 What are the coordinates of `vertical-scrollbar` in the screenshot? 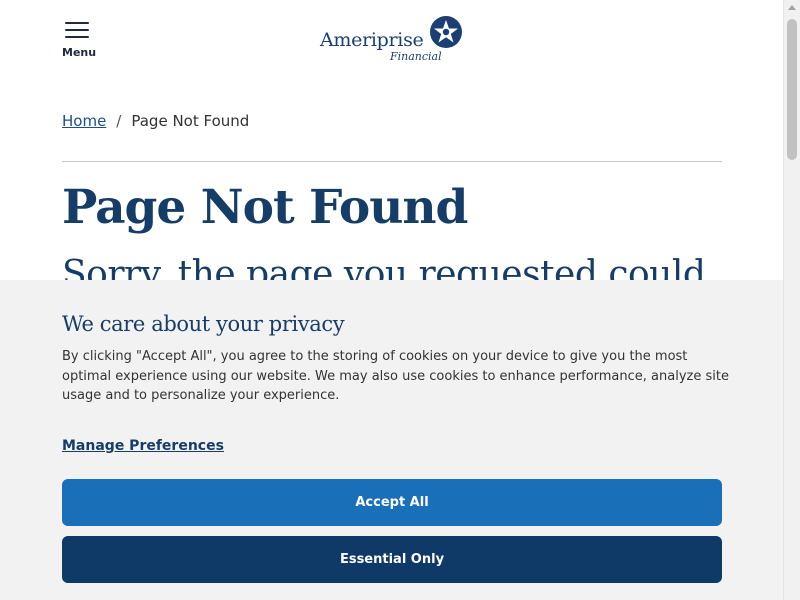 It's located at (791, 300).